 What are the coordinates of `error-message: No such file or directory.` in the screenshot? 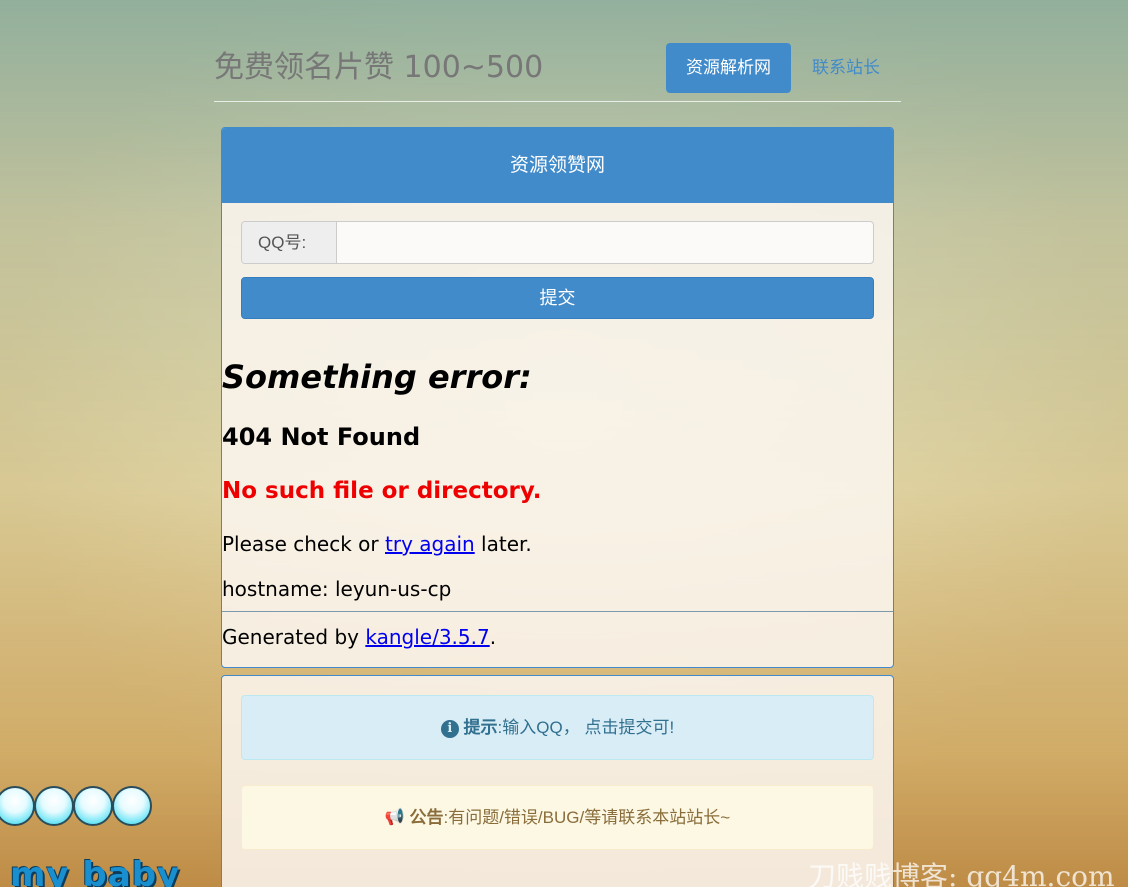 It's located at (382, 491).